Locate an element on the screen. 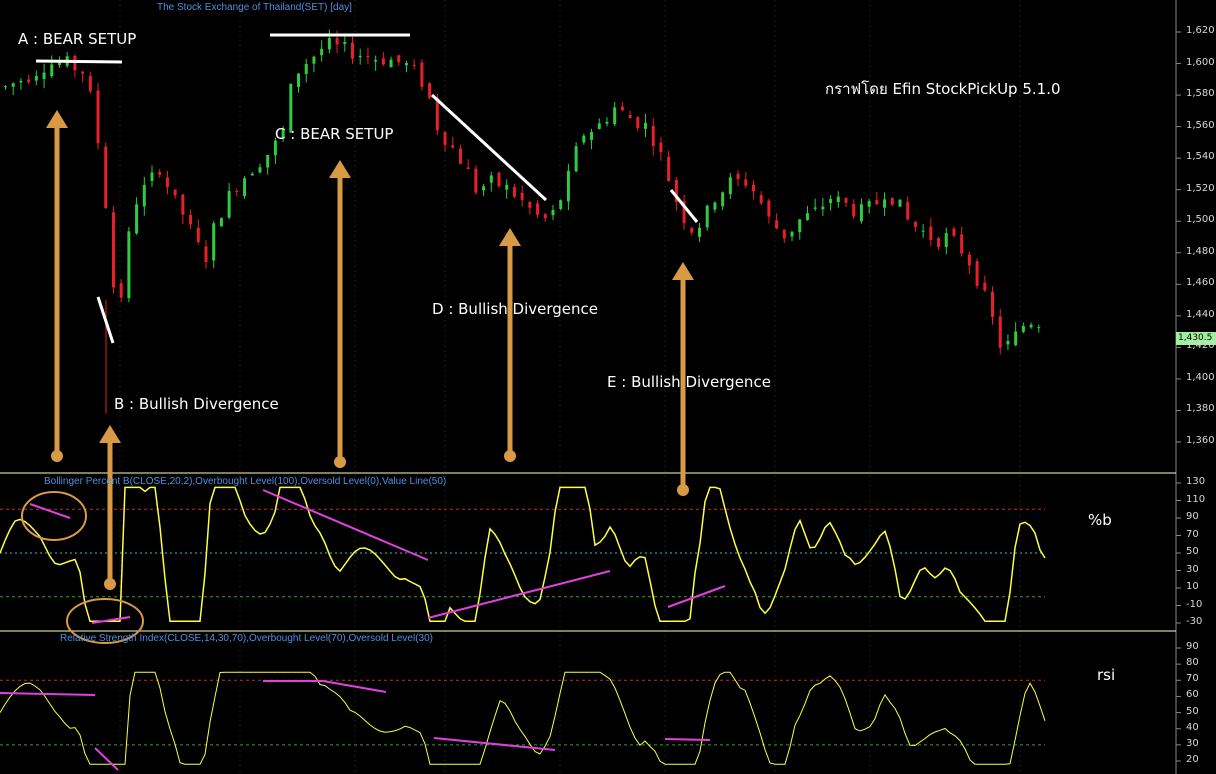 The height and width of the screenshot is (774, 1216). price-tick-label: 1,520 is located at coordinates (1200, 188).